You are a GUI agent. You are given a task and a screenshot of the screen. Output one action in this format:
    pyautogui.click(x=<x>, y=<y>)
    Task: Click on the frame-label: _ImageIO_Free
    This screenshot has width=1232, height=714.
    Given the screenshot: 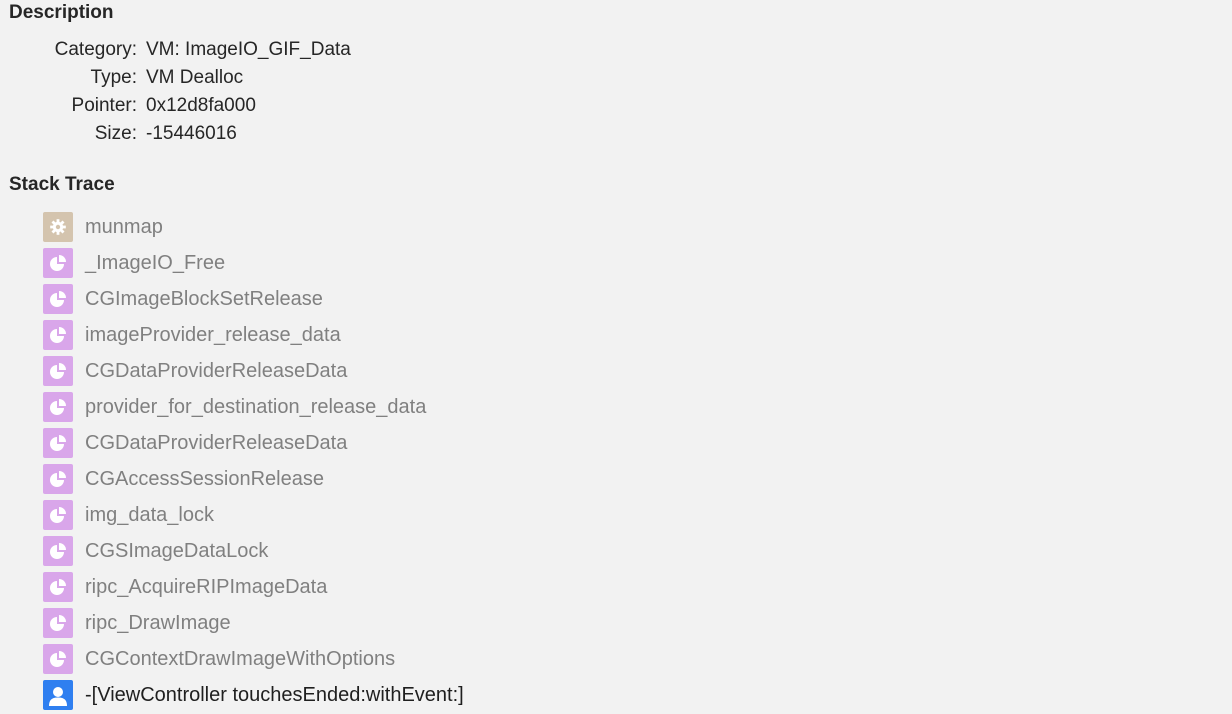 What is the action you would take?
    pyautogui.click(x=155, y=262)
    